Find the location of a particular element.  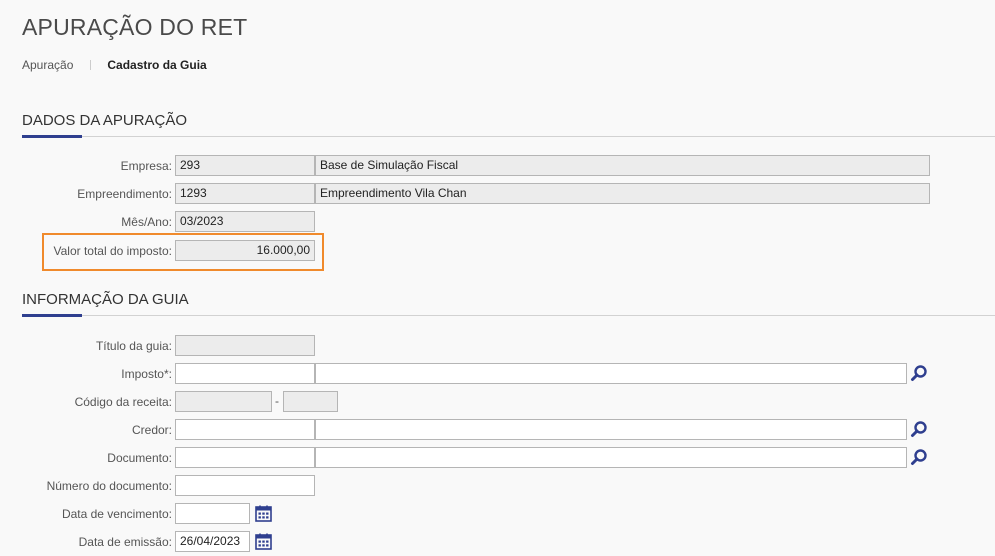

breadcrumb: Apuração Cadastro da Guia is located at coordinates (114, 65).